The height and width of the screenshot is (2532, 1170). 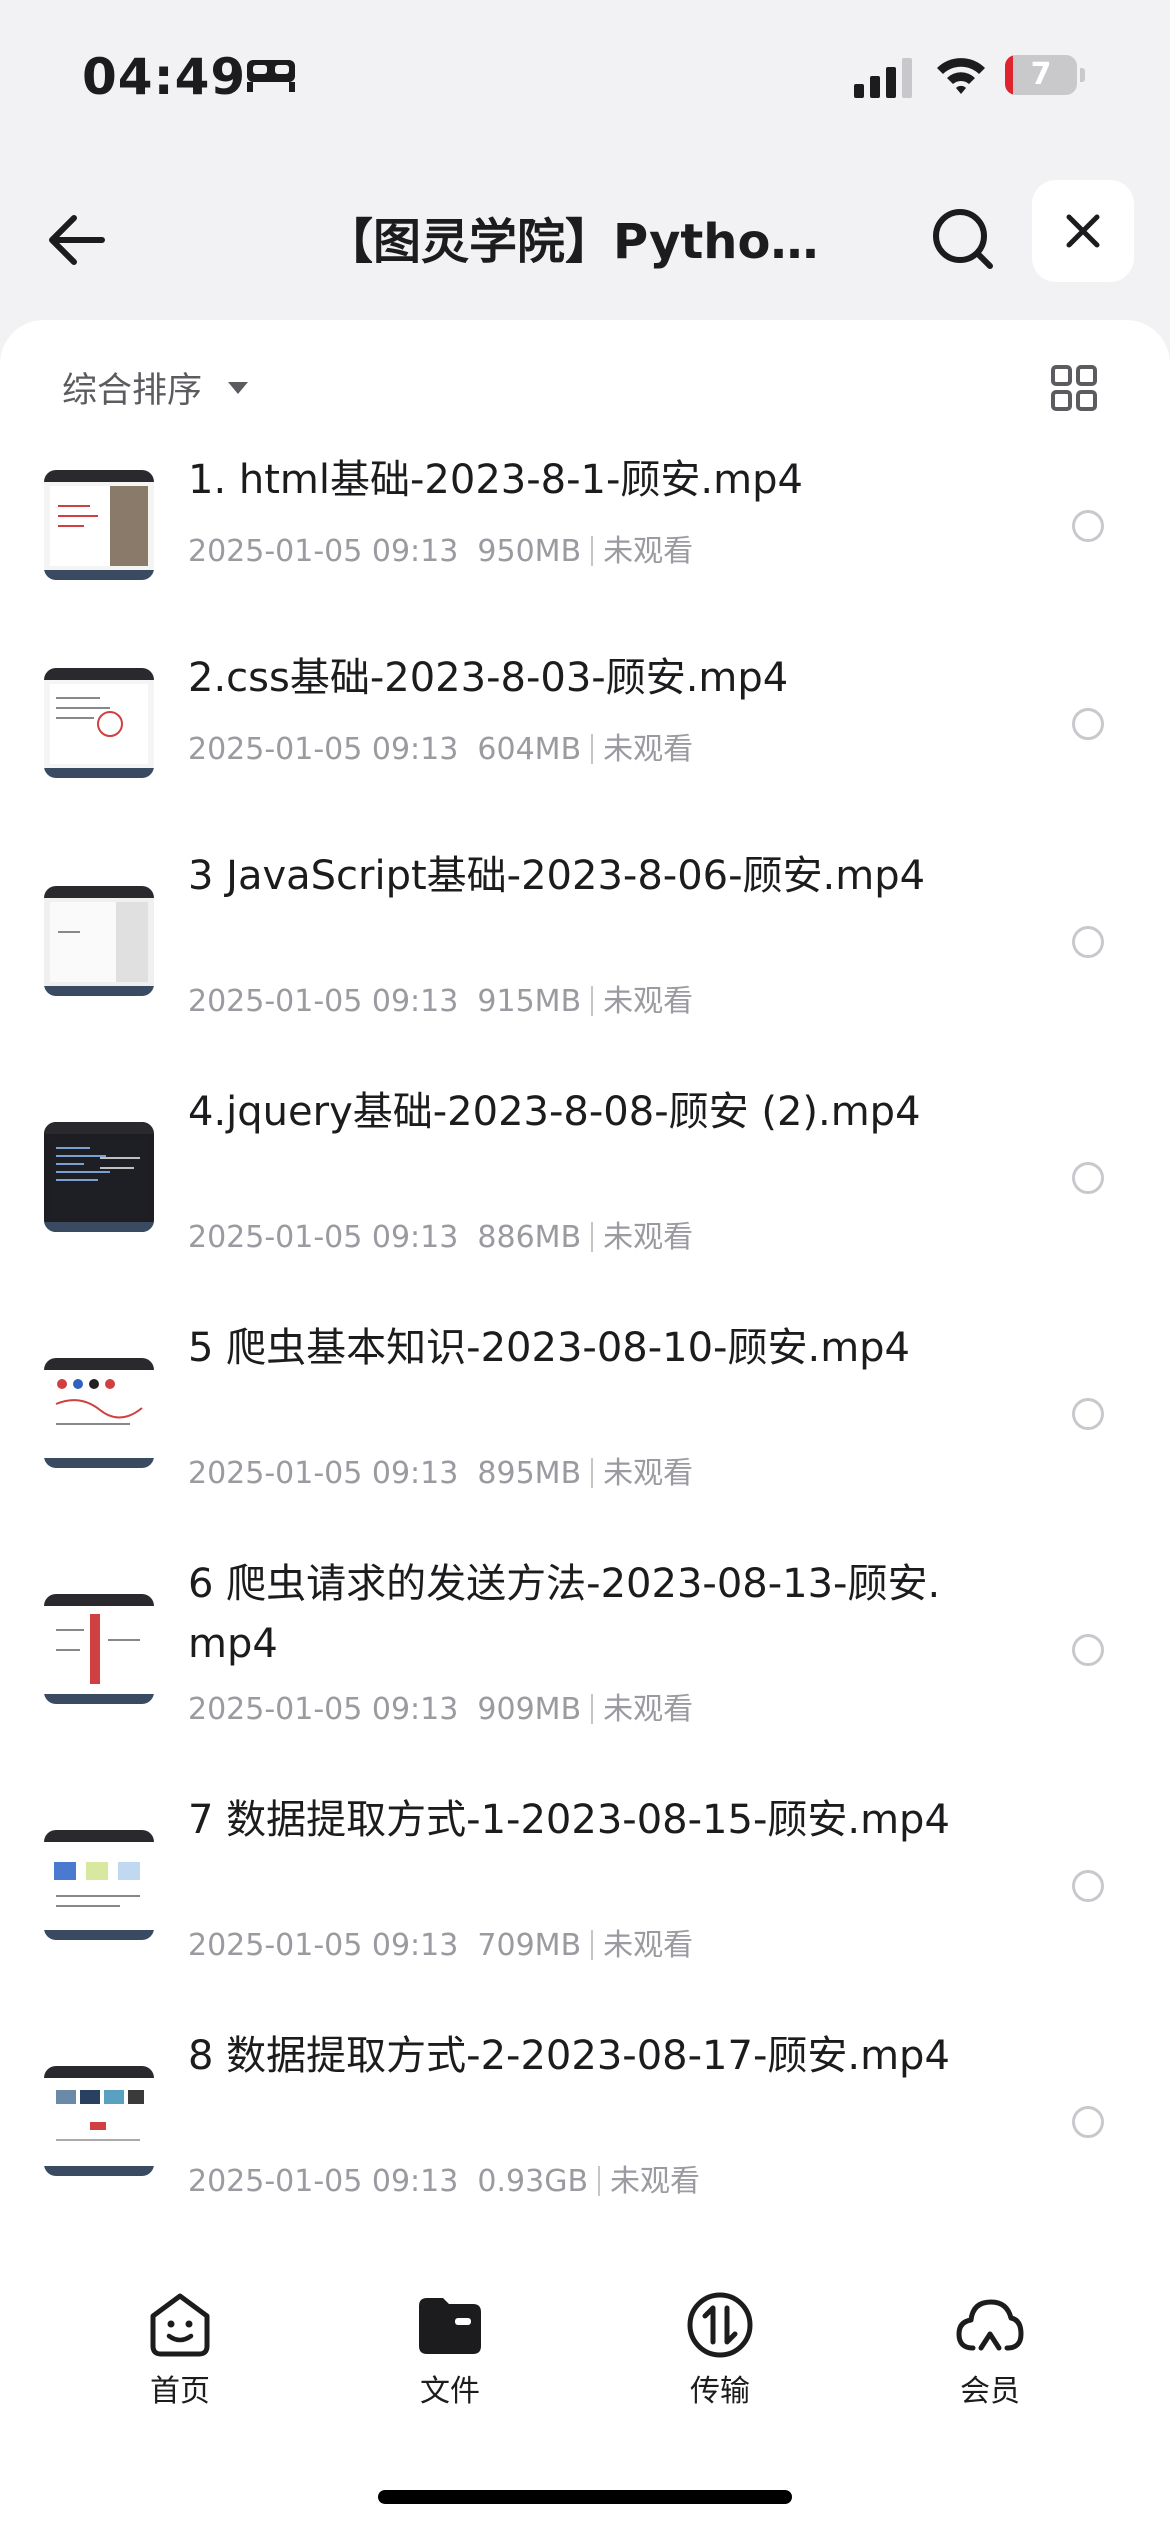 I want to click on battery-indicator: 7, so click(x=1045, y=76).